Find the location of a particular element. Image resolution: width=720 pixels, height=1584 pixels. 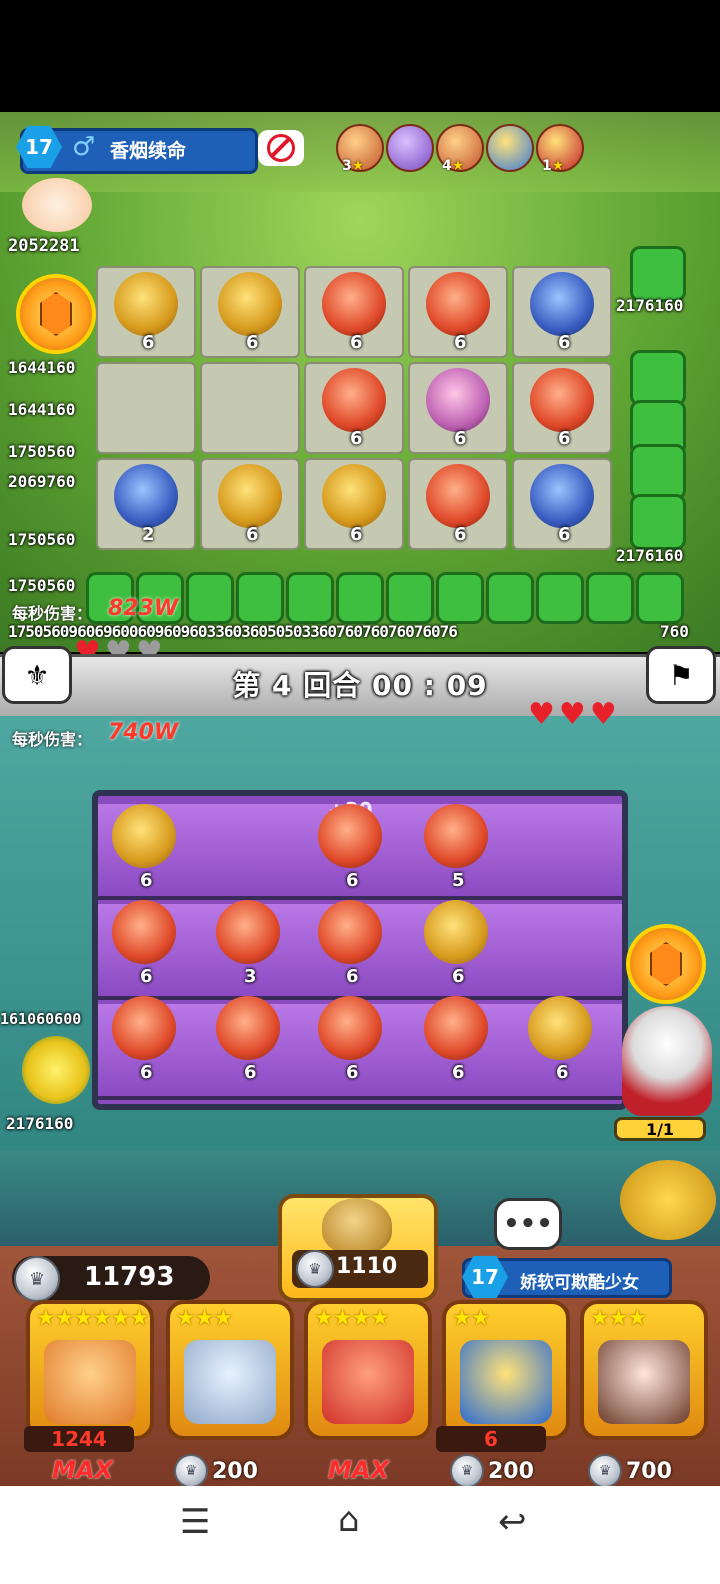

system-nav-bar is located at coordinates (360, 1535).